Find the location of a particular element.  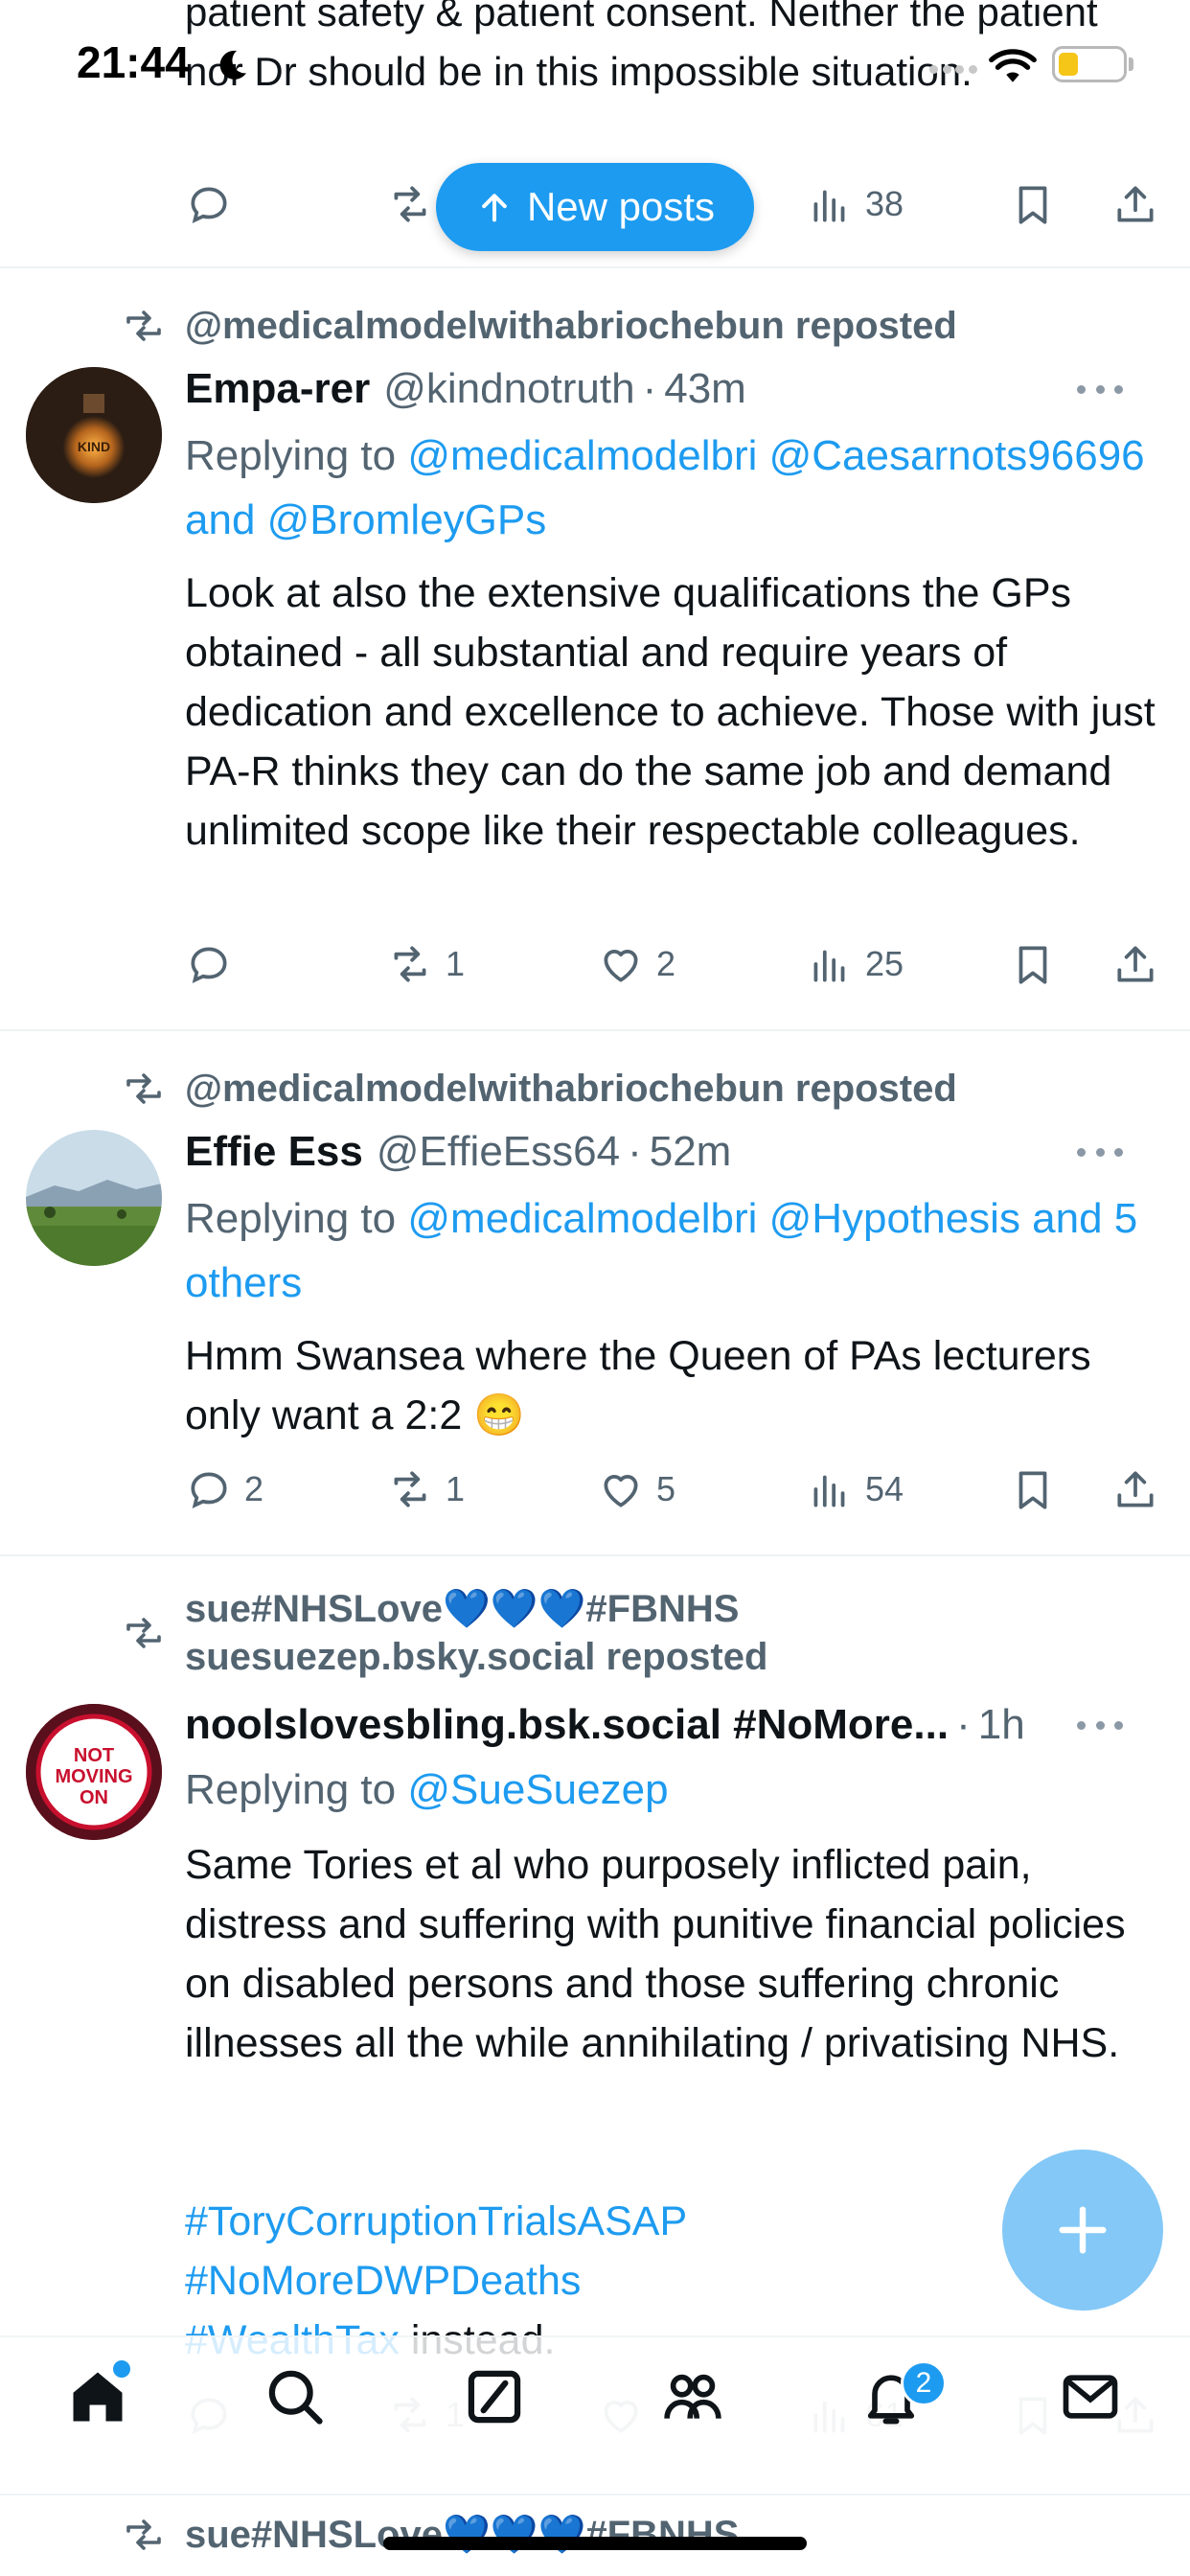

repost-context: @medicalmodelwithabriochebun reposted is located at coordinates (539, 1089).